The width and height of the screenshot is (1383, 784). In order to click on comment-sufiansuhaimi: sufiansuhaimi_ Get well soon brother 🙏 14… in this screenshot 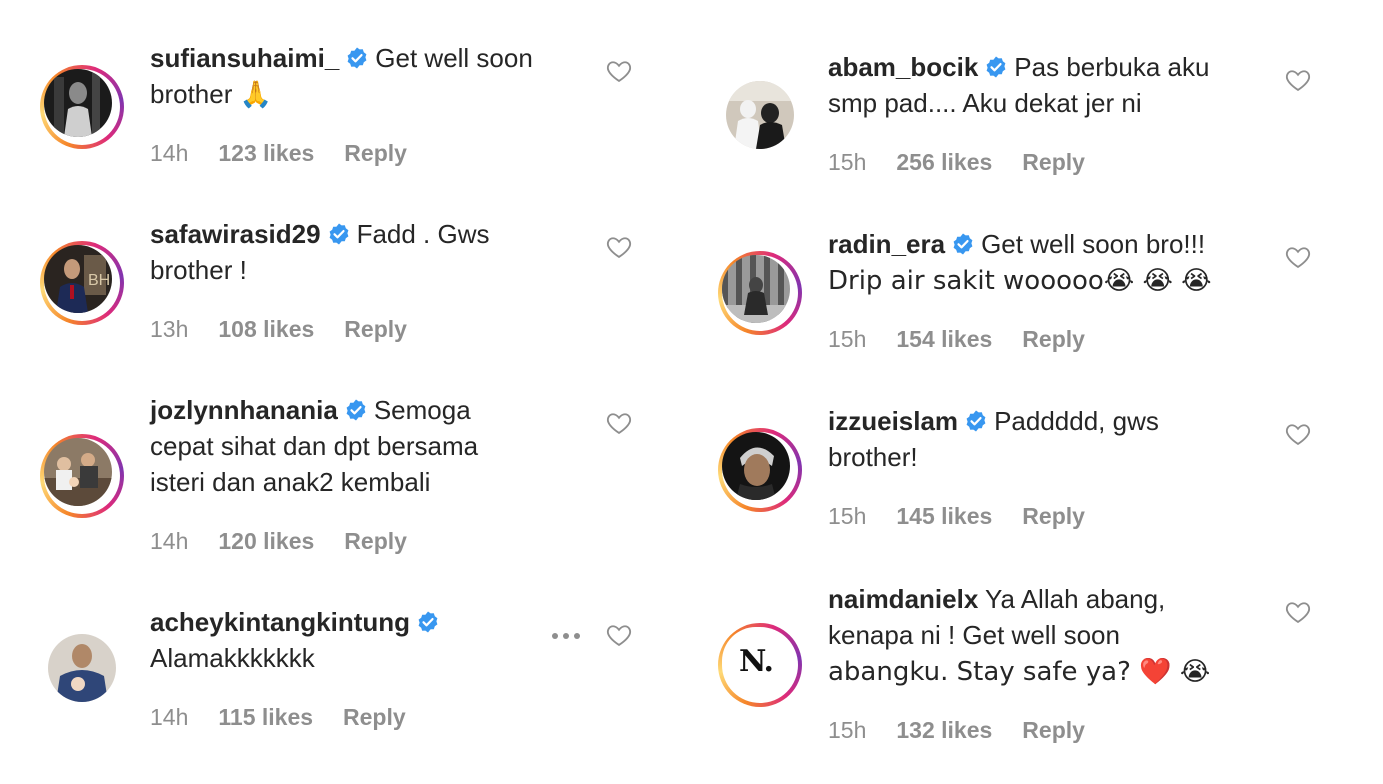, I will do `click(360, 120)`.